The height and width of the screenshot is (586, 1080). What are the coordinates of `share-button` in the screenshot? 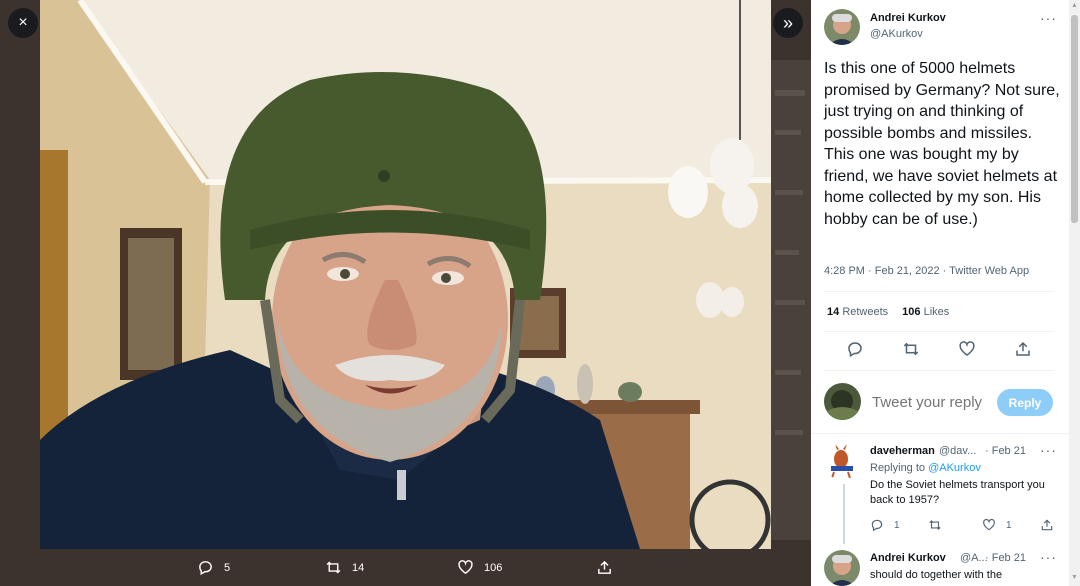 It's located at (1024, 350).